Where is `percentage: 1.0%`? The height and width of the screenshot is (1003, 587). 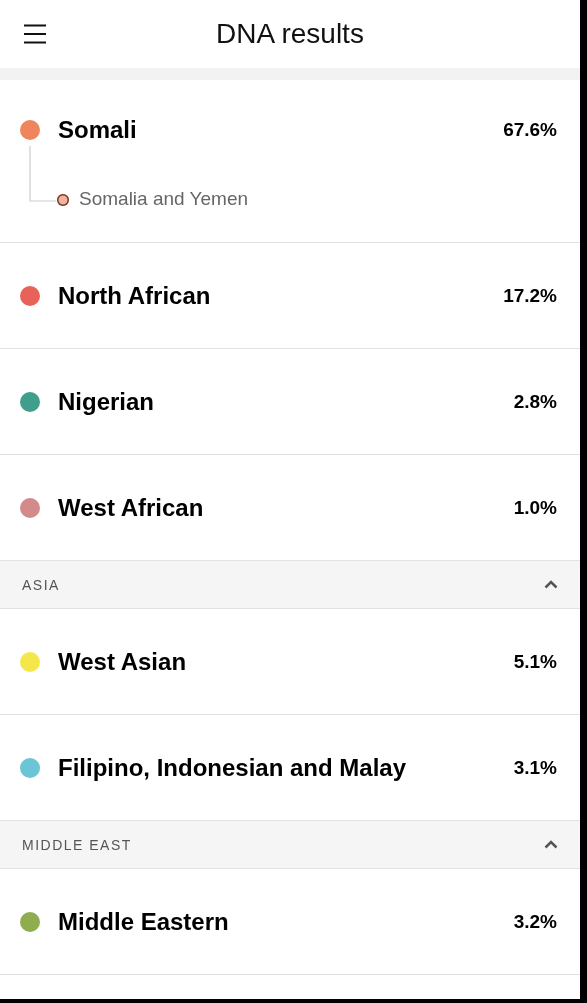
percentage: 1.0% is located at coordinates (535, 507).